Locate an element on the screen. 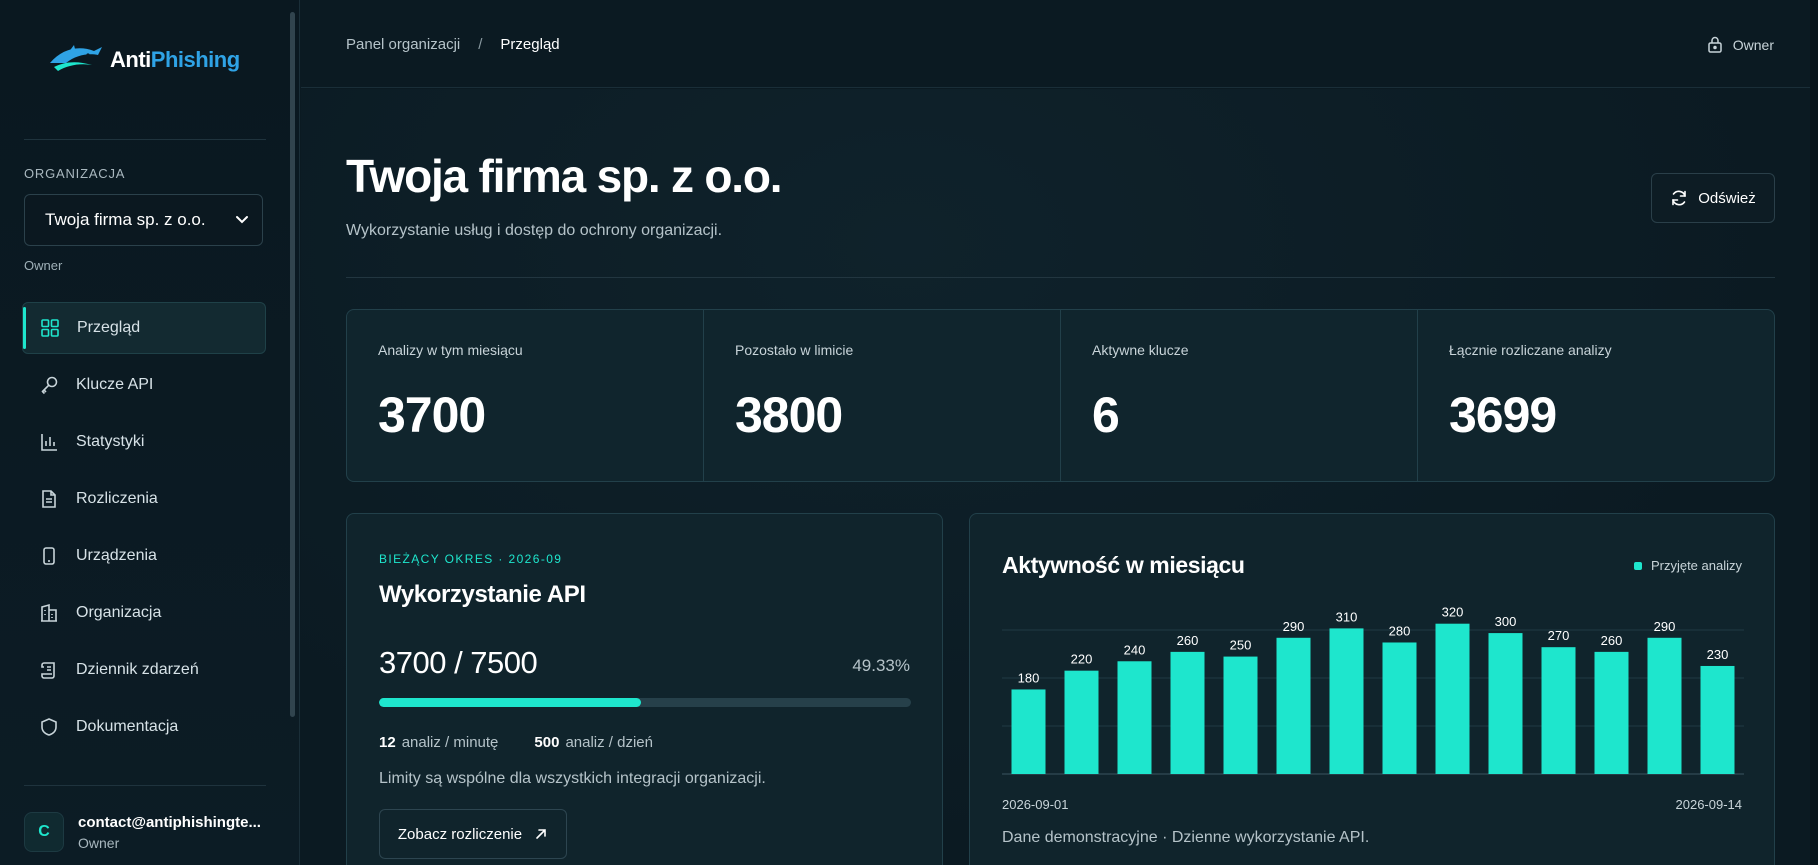  role-indicator: Owner is located at coordinates (1740, 44).